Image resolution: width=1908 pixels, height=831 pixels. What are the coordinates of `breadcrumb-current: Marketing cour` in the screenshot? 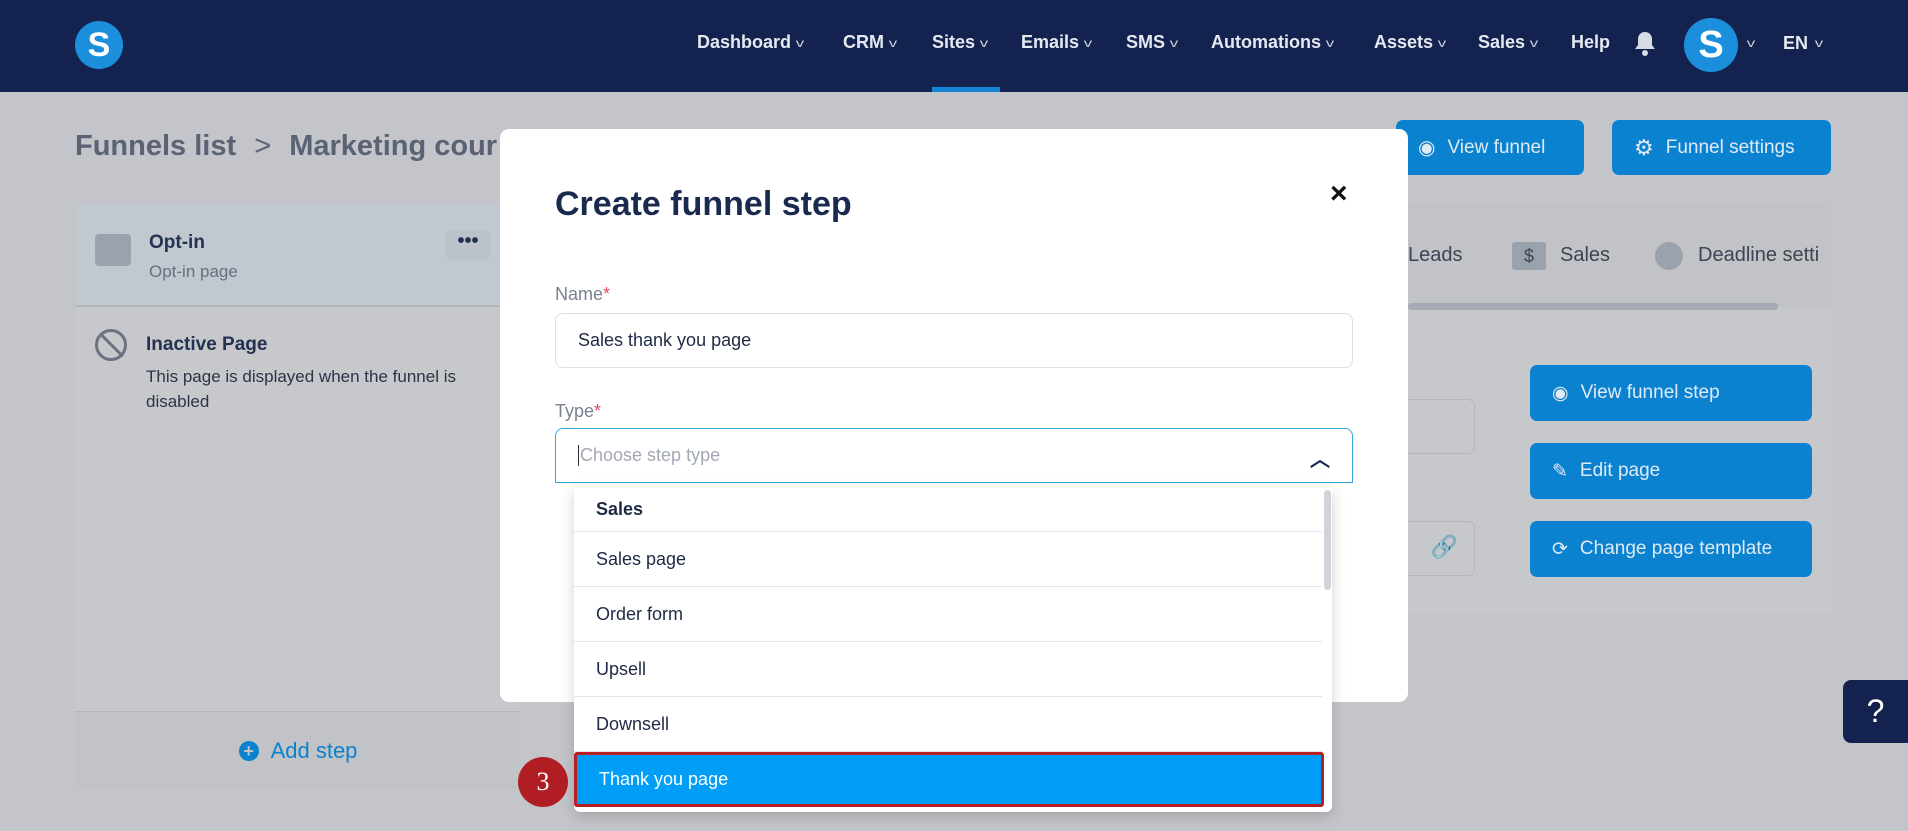 It's located at (393, 146).